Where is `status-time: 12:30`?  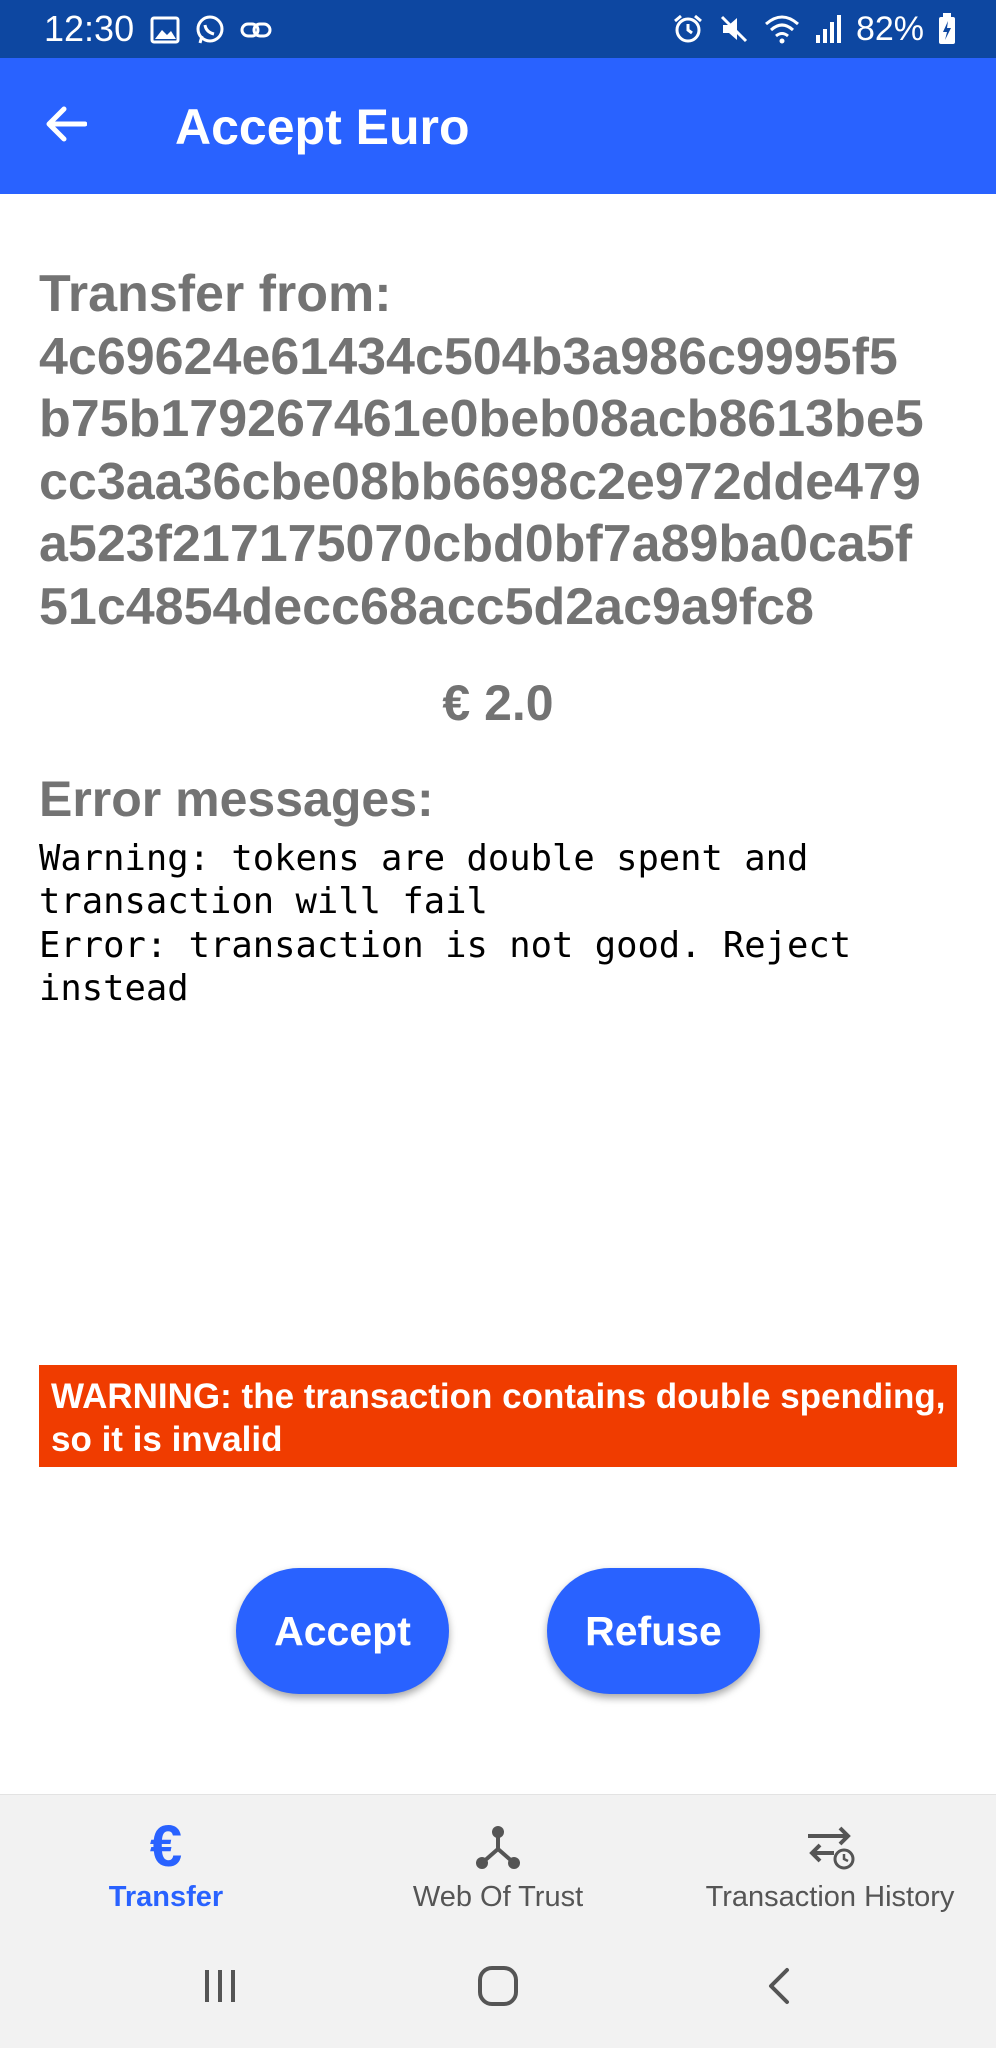 status-time: 12:30 is located at coordinates (89, 28).